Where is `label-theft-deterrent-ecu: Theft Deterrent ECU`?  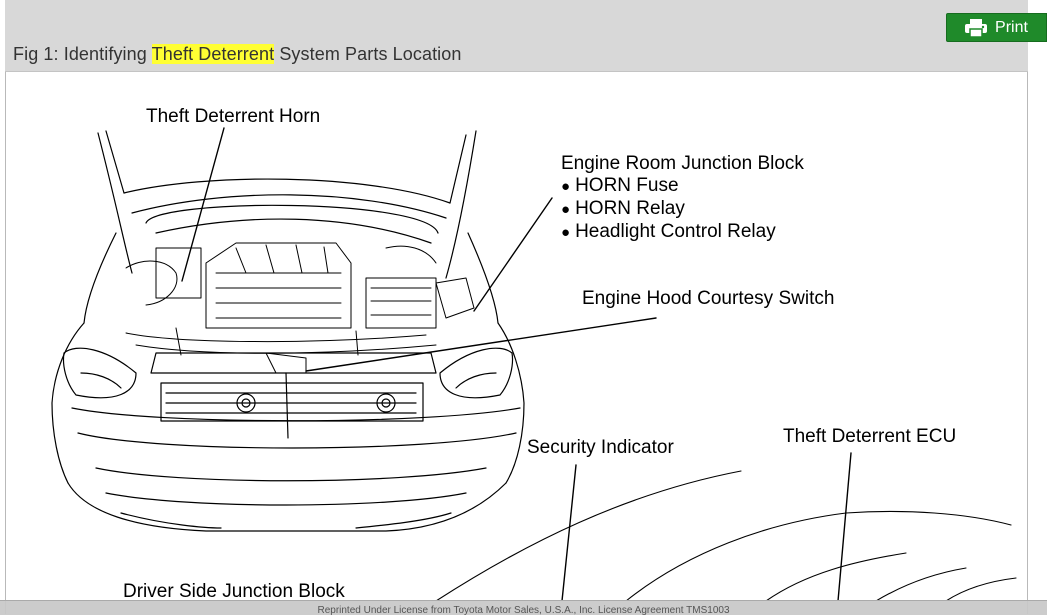 label-theft-deterrent-ecu: Theft Deterrent ECU is located at coordinates (870, 436).